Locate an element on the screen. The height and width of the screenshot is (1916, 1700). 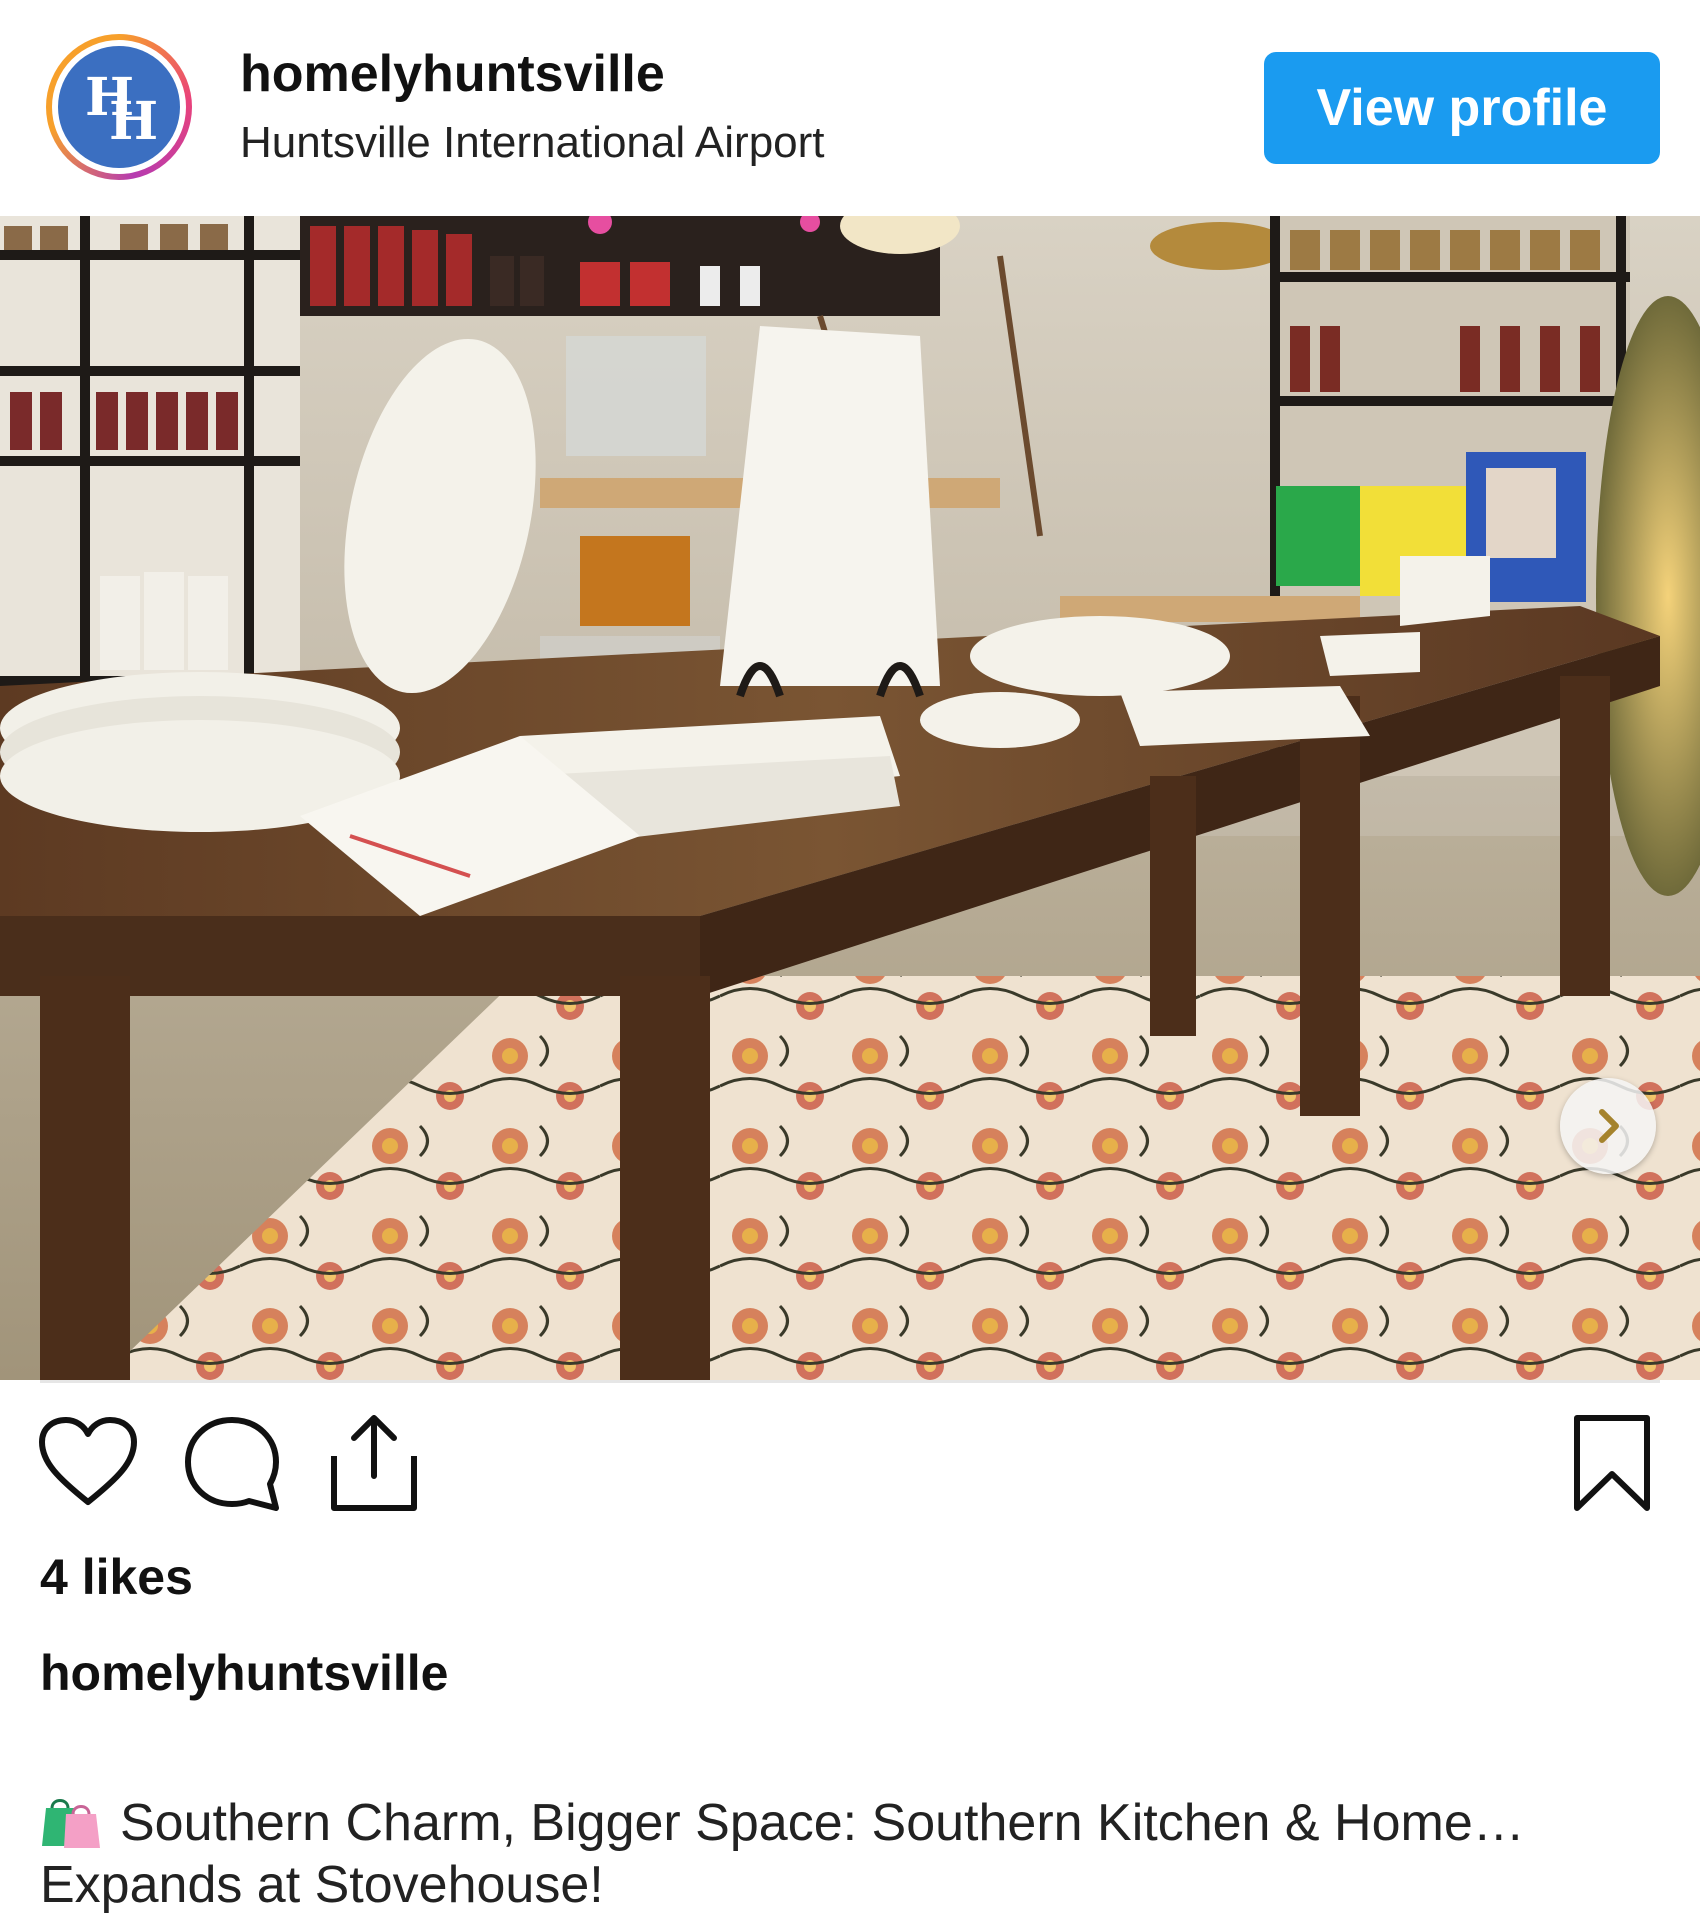
next-photo-button is located at coordinates (1608, 1126).